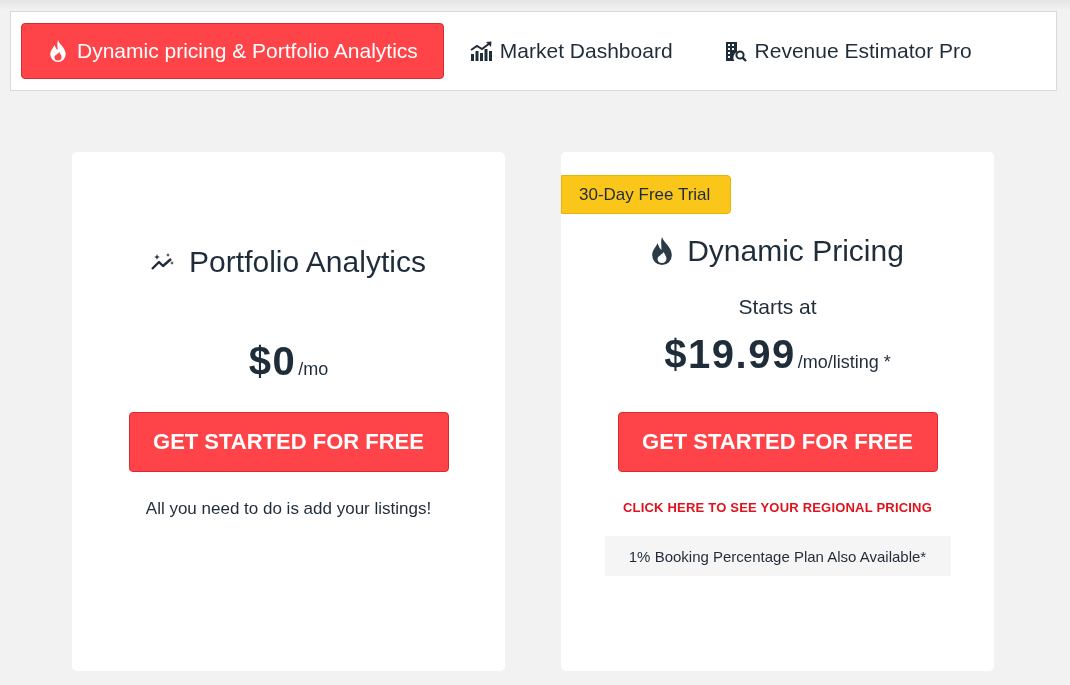 This screenshot has height=685, width=1070. What do you see at coordinates (571, 51) in the screenshot?
I see `nav-tab: Market Dashboard` at bounding box center [571, 51].